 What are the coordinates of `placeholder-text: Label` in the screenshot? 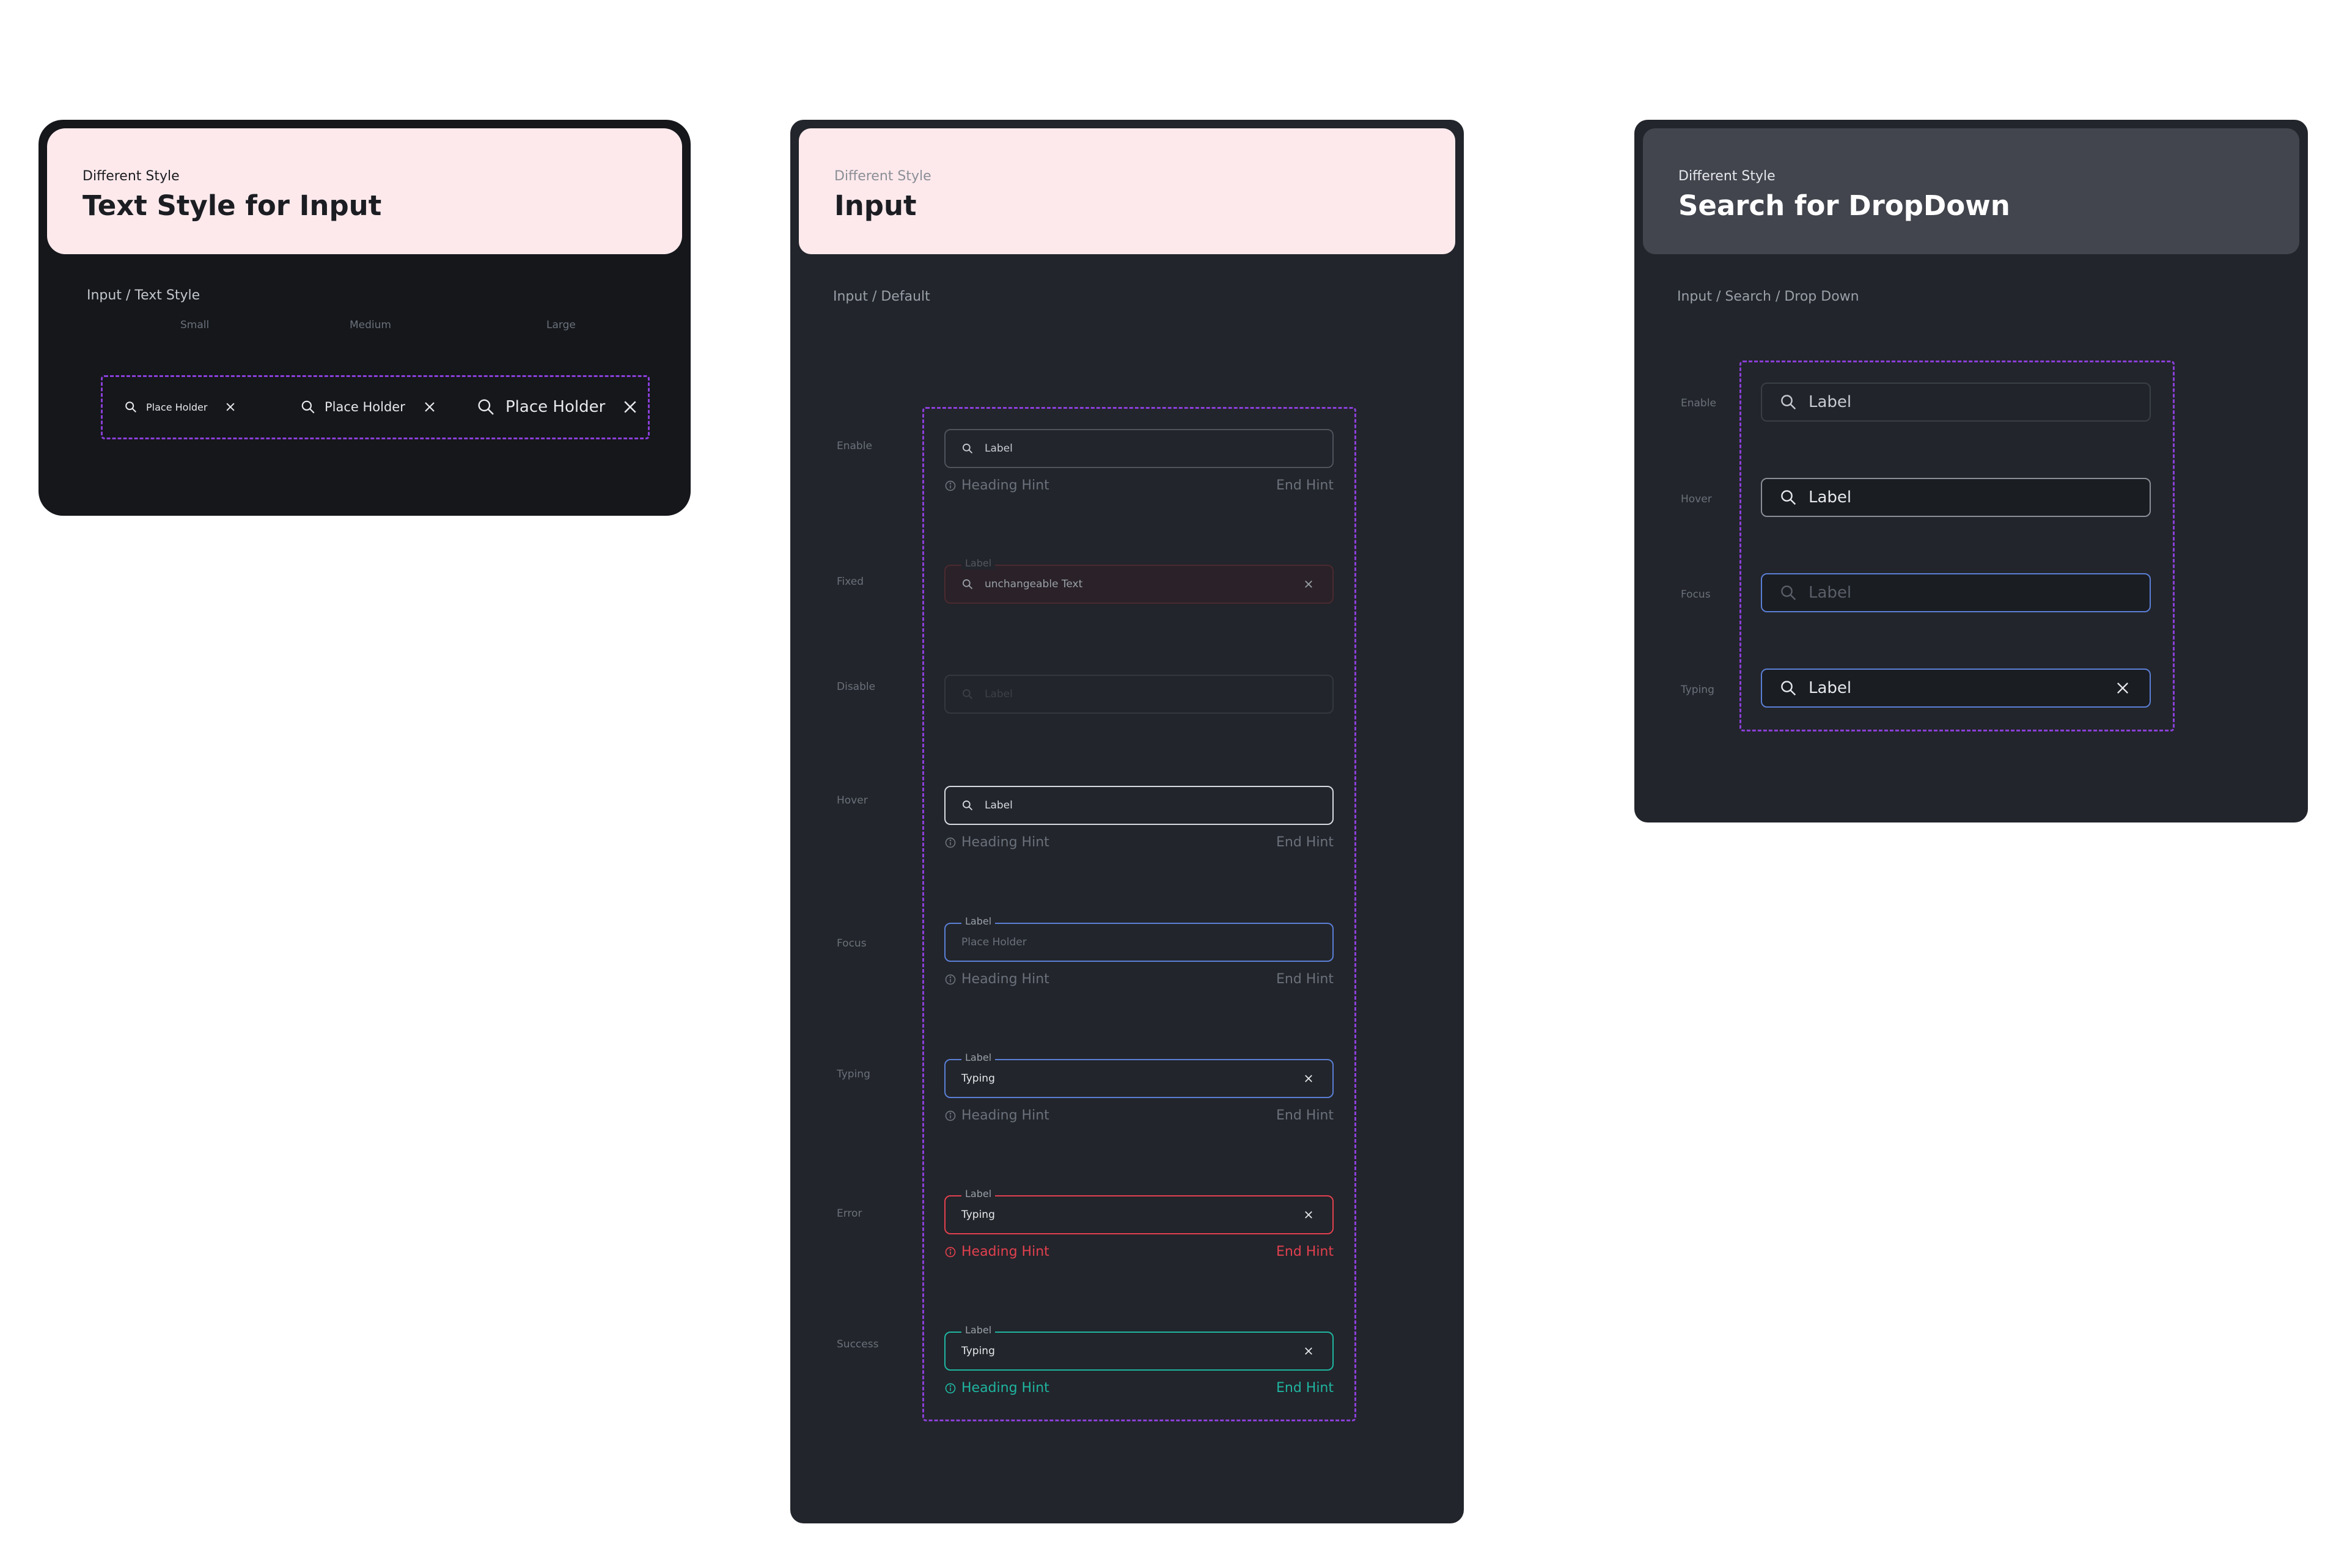 It's located at (1831, 593).